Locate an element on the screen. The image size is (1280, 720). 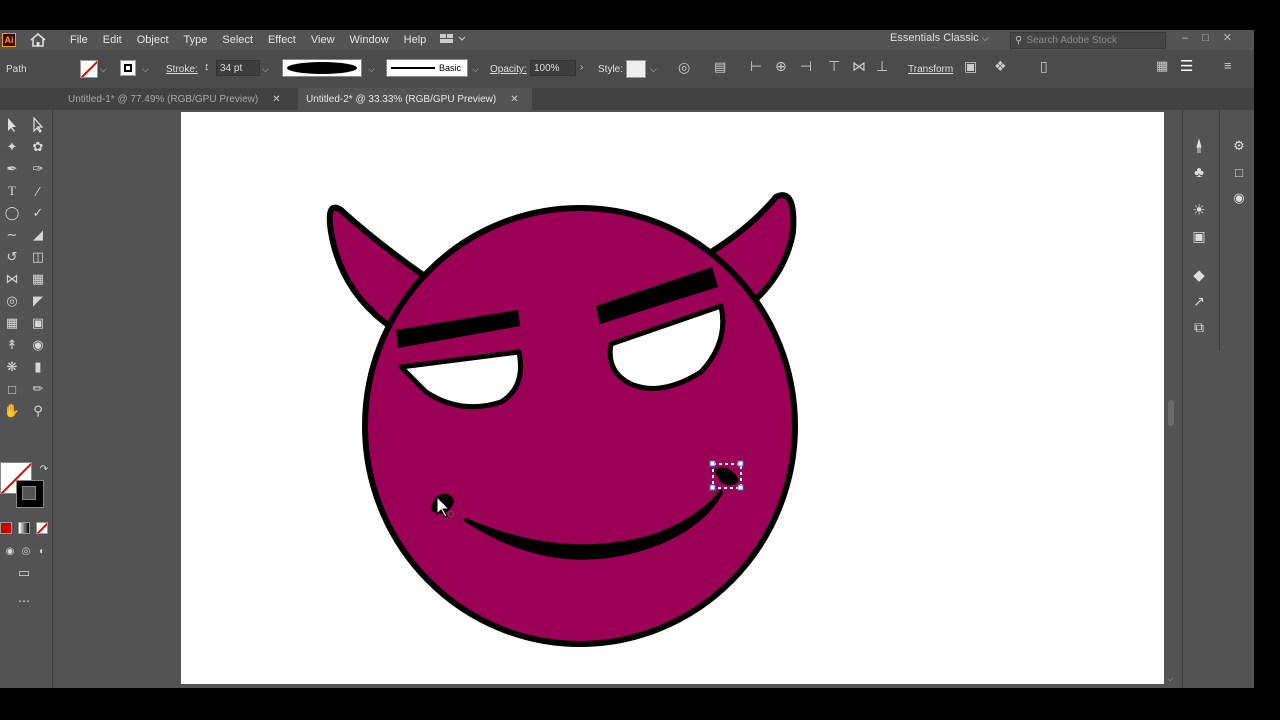
brush-dropdown-icon: ⌵ is located at coordinates (475, 69).